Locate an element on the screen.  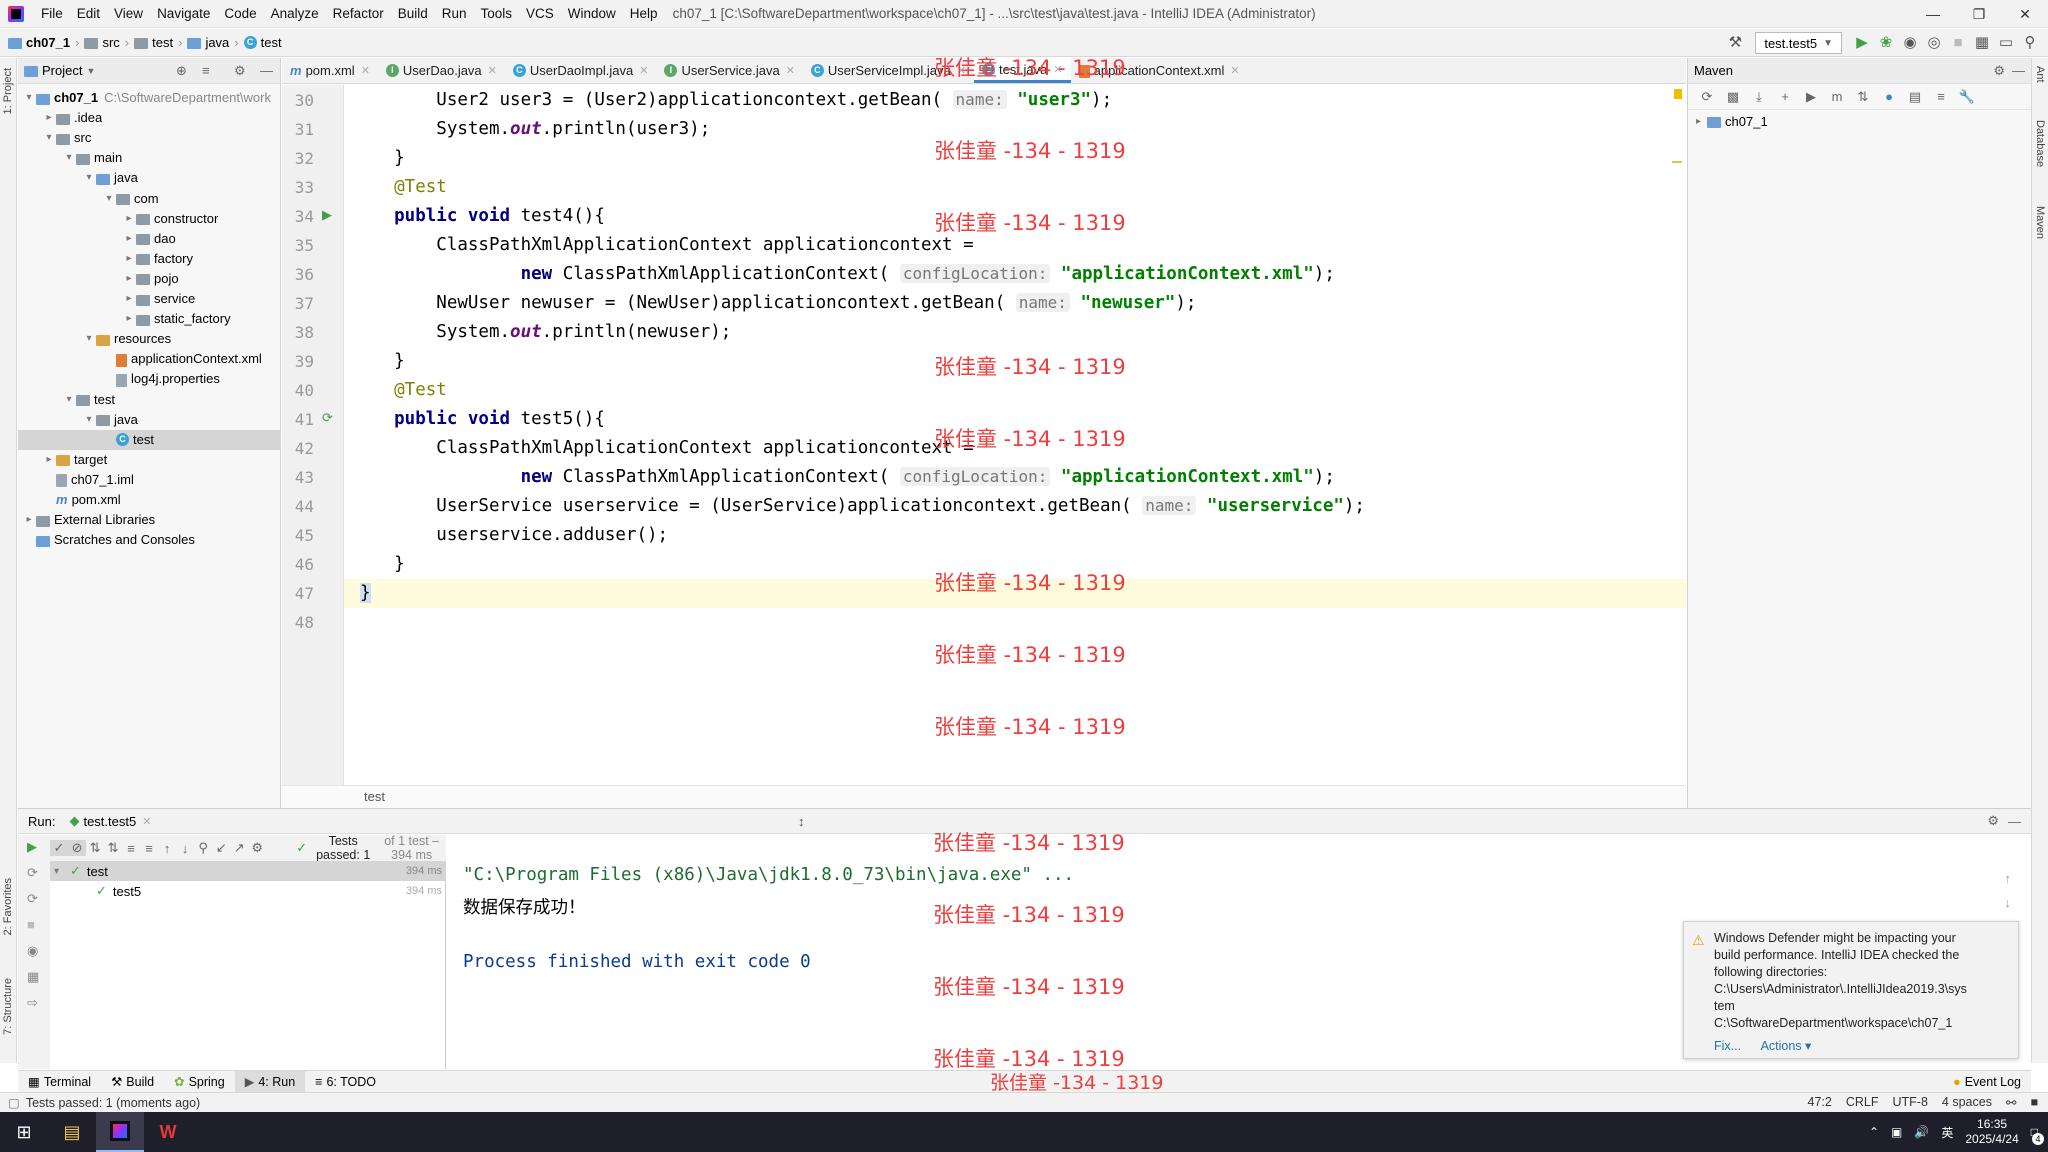
run-tool-tab: ▶ 4: Run is located at coordinates (270, 1081).